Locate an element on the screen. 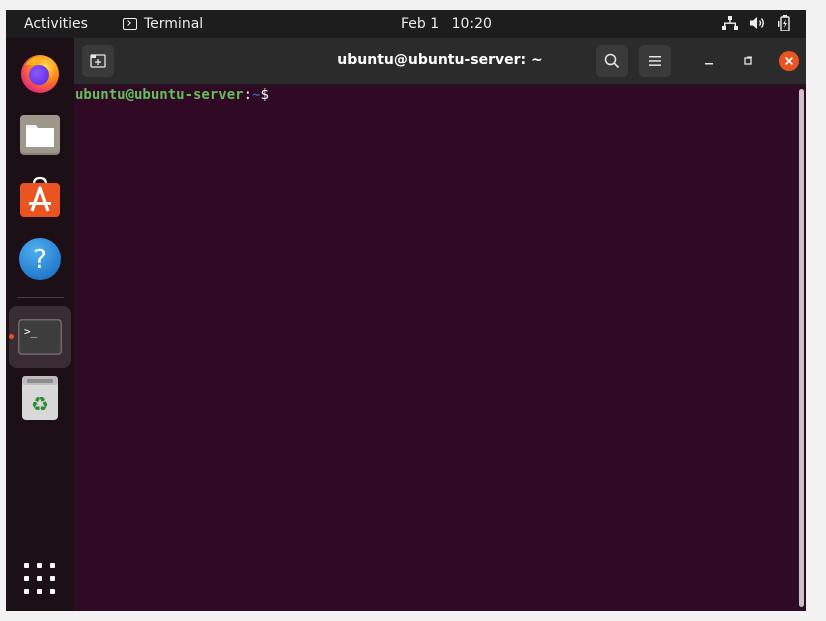  scrollbar is located at coordinates (801, 348).